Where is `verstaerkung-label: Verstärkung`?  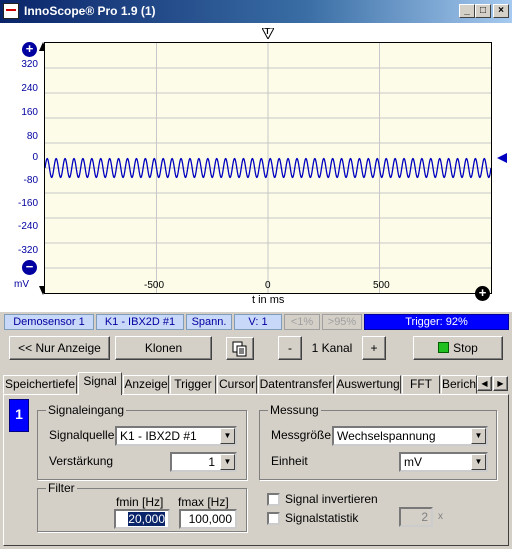 verstaerkung-label: Verstärkung is located at coordinates (81, 461).